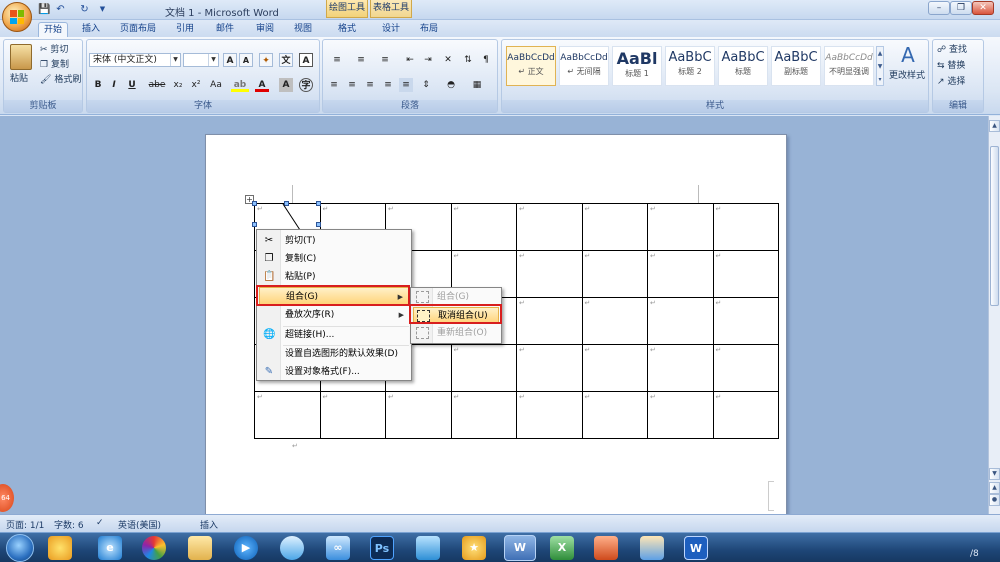  Describe the element at coordinates (185, 29) in the screenshot. I see `tab-references: 引用` at that location.